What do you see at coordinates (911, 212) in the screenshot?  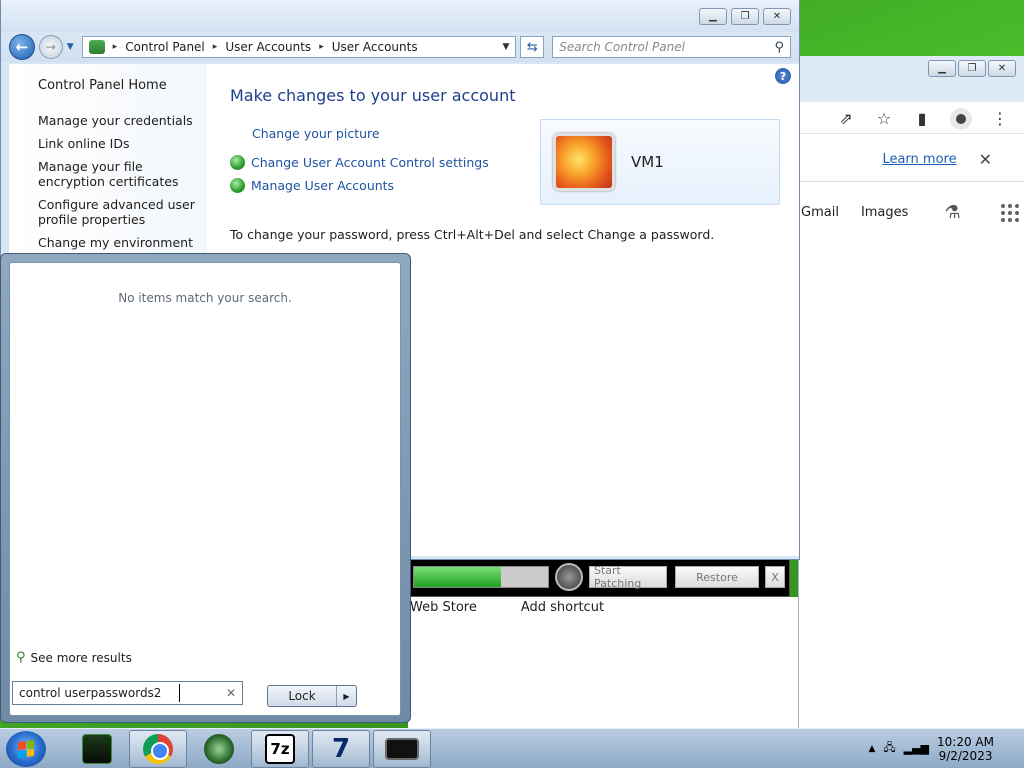 I see `google-nav: Gmail Images ⚗` at bounding box center [911, 212].